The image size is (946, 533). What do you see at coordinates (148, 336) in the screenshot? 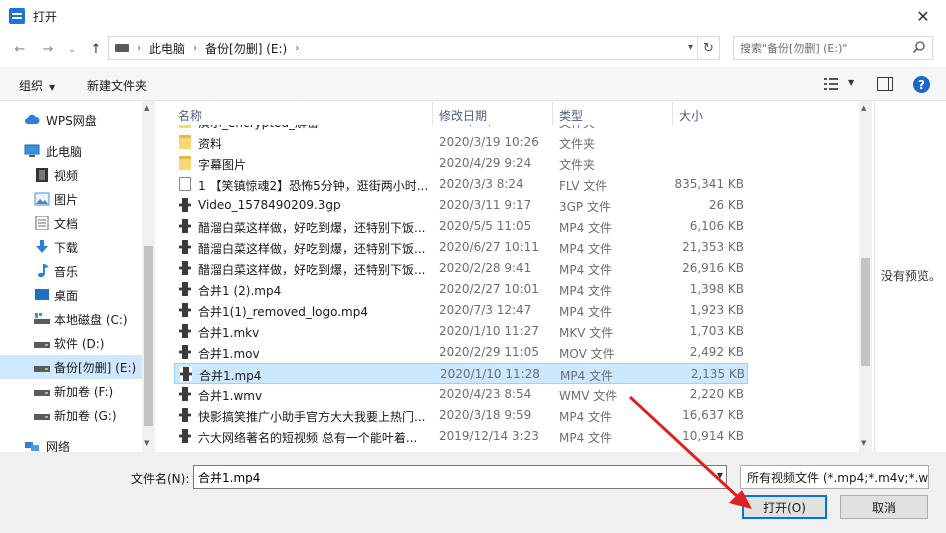
I see `sidebar-scroll-thumb` at bounding box center [148, 336].